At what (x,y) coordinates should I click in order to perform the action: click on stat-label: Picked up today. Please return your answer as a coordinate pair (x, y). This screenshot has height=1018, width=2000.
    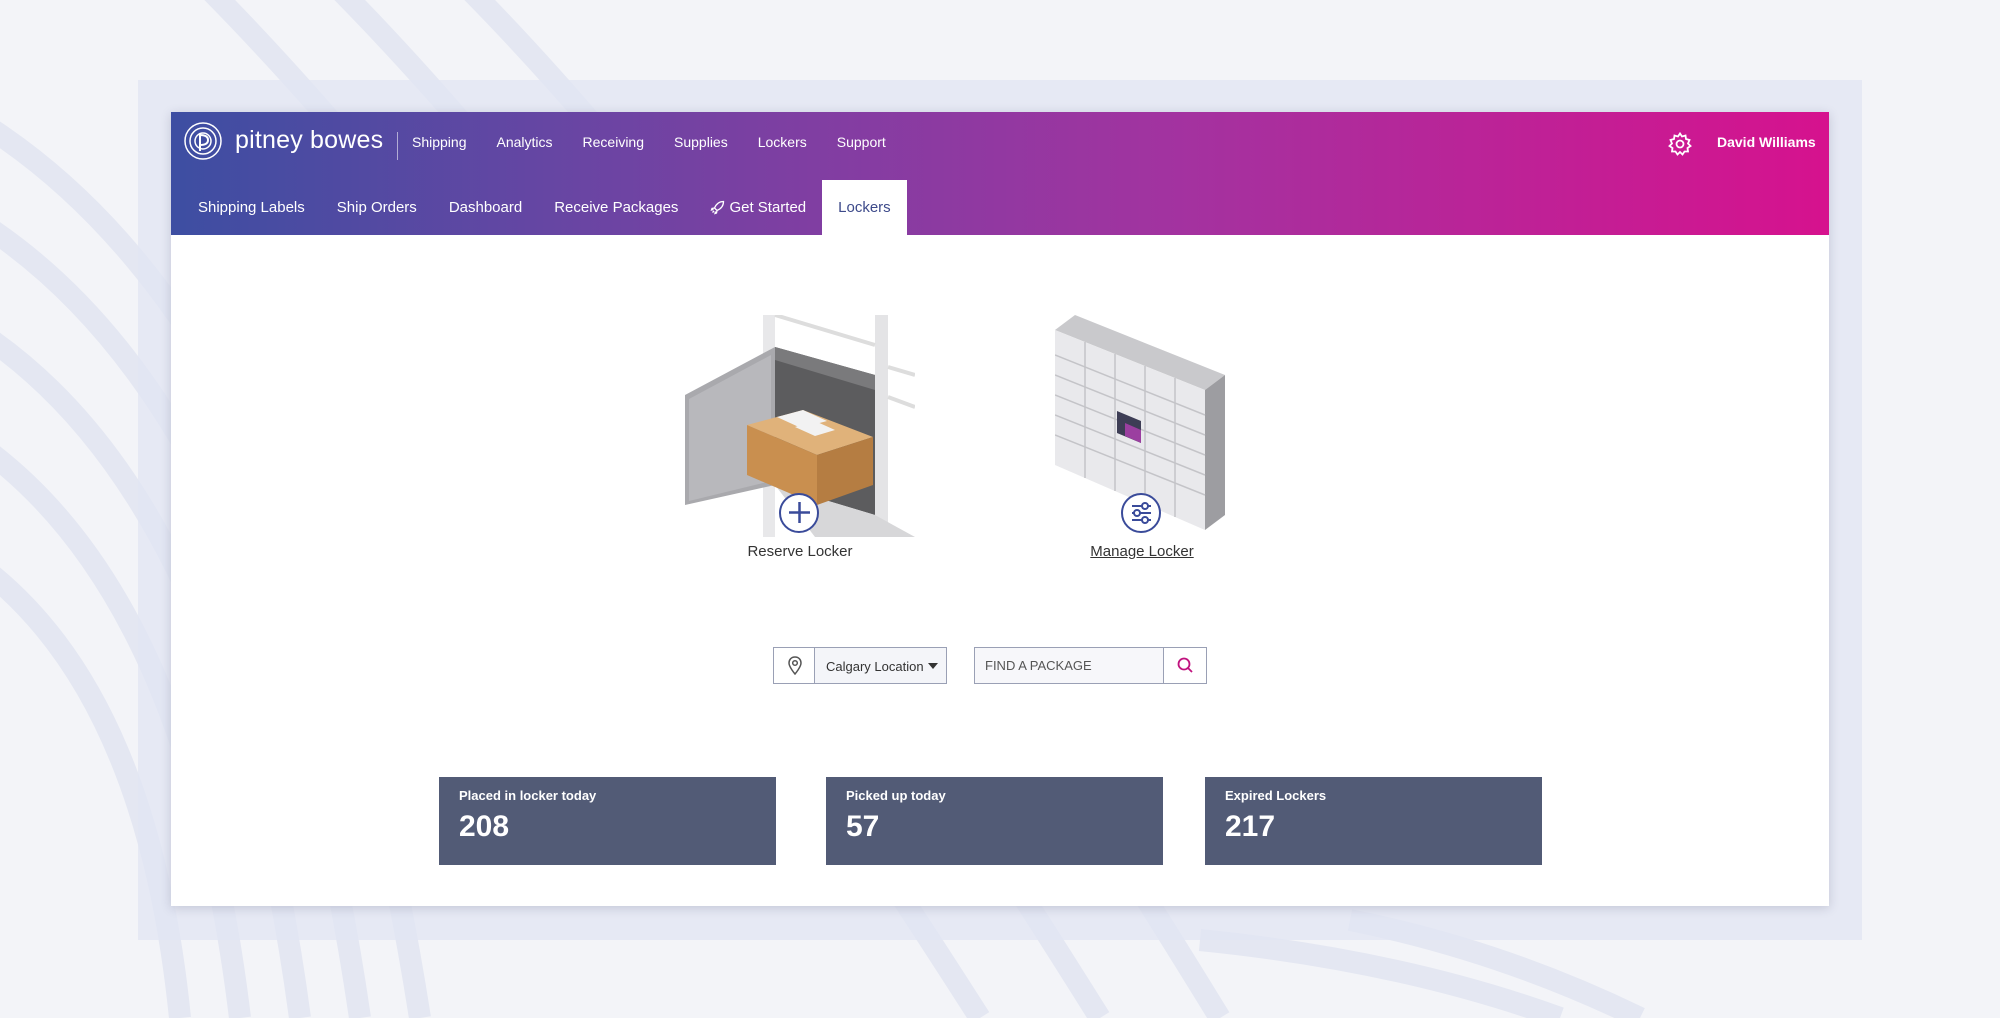
    Looking at the image, I should click on (896, 795).